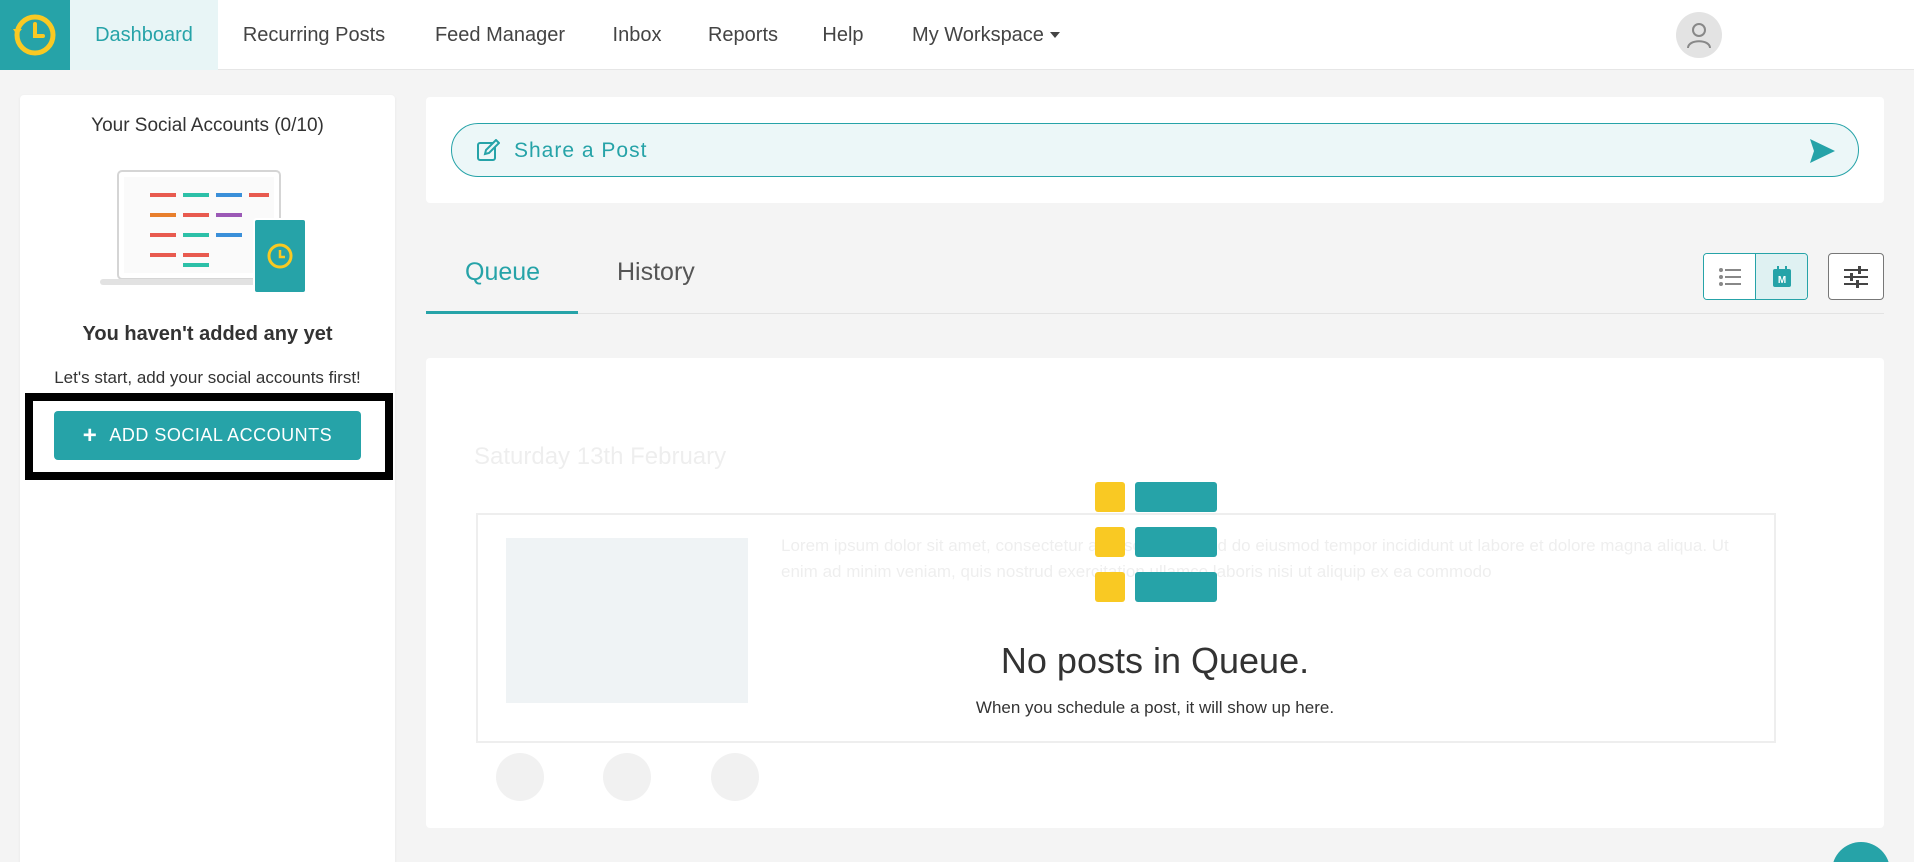 This screenshot has width=1914, height=862. What do you see at coordinates (502, 312) in the screenshot?
I see `active-tab-indicator` at bounding box center [502, 312].